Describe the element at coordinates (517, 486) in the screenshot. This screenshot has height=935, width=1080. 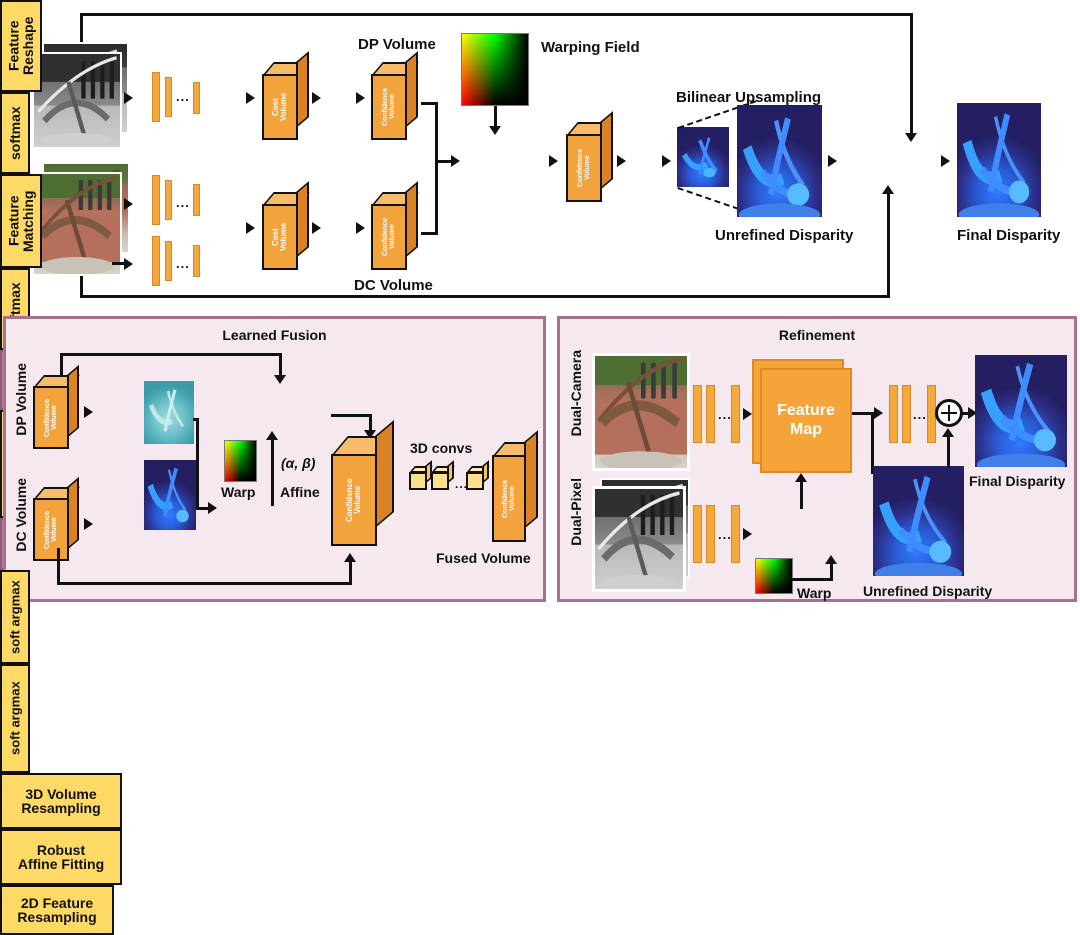
I see `fused-volume-cube: Confidence Volume` at that location.